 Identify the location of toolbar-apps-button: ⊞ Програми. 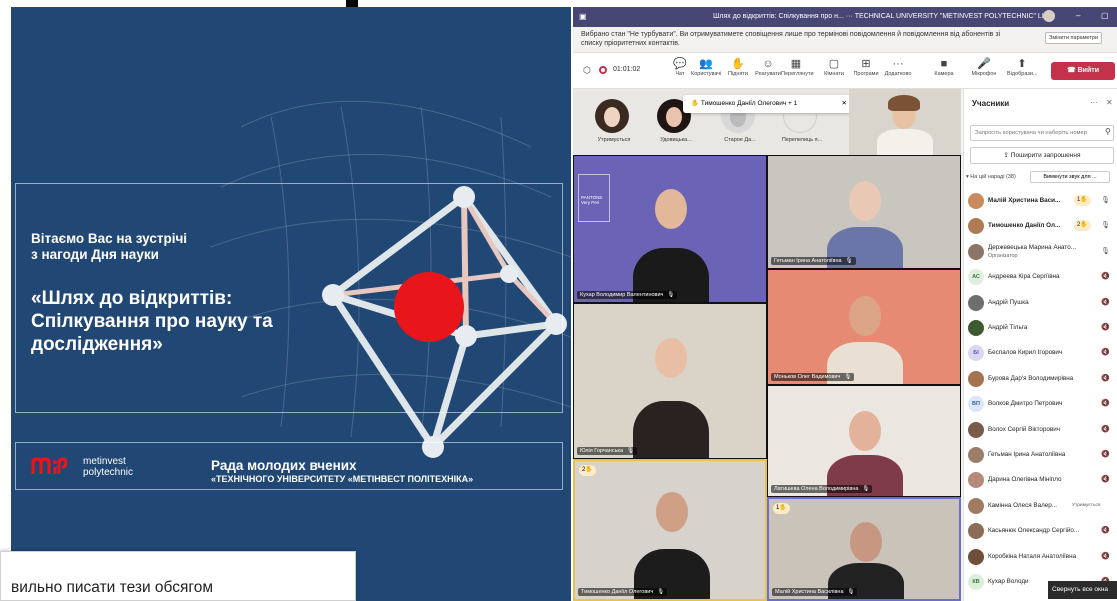
(866, 67).